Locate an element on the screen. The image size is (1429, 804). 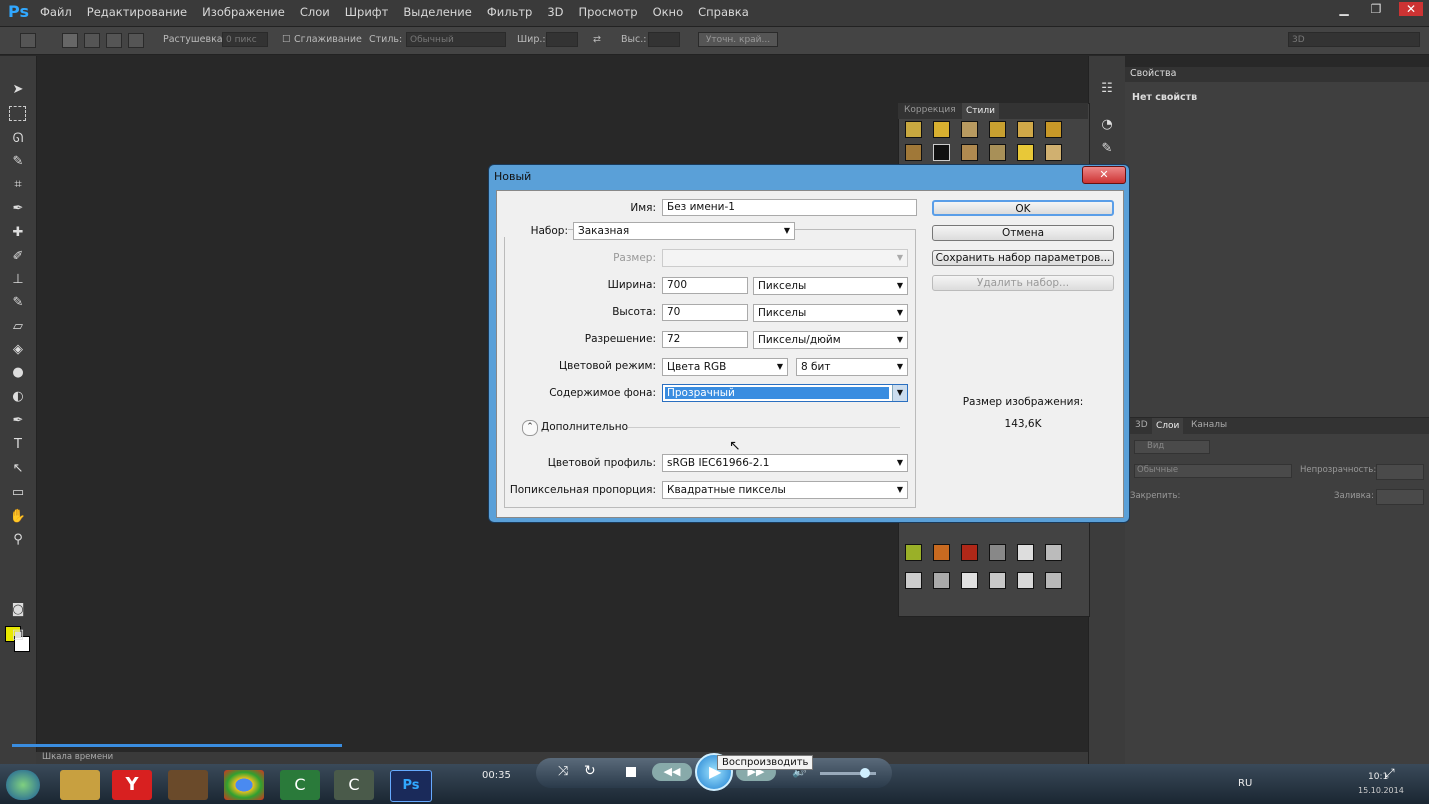
video-progress-bar is located at coordinates (177, 745).